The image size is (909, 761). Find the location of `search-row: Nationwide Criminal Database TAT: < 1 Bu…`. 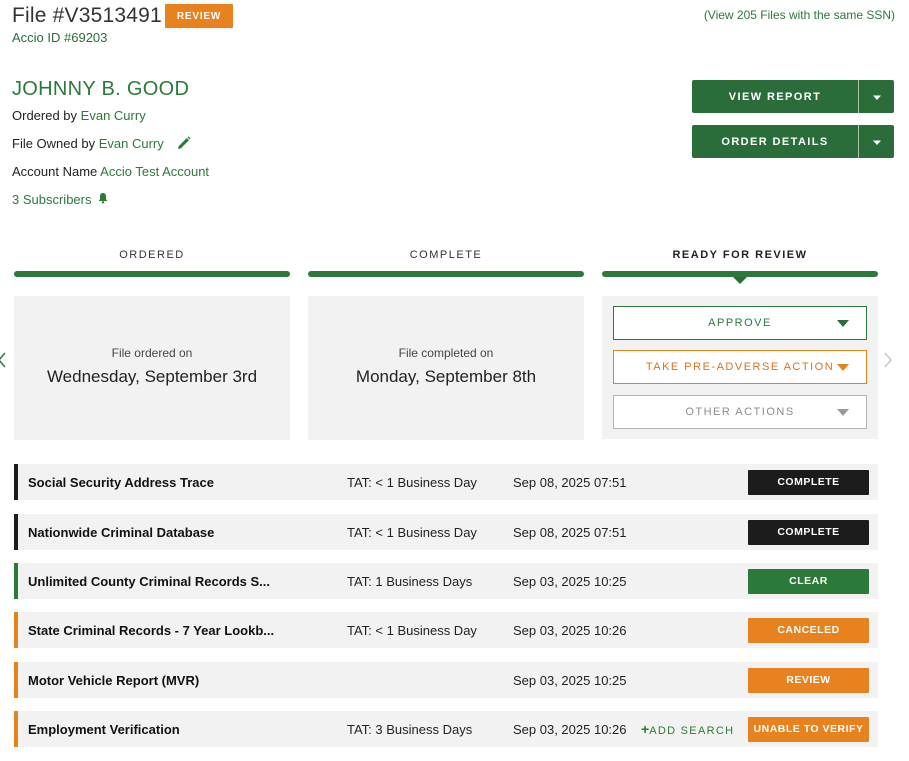

search-row: Nationwide Criminal Database TAT: < 1 Bu… is located at coordinates (446, 532).